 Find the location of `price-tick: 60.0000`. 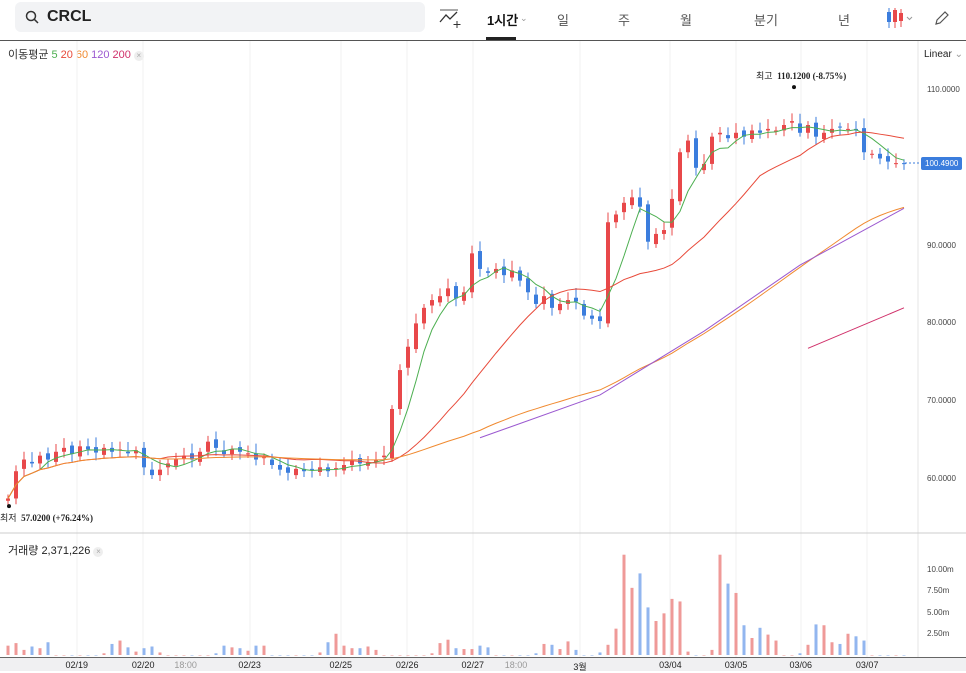

price-tick: 60.0000 is located at coordinates (941, 478).